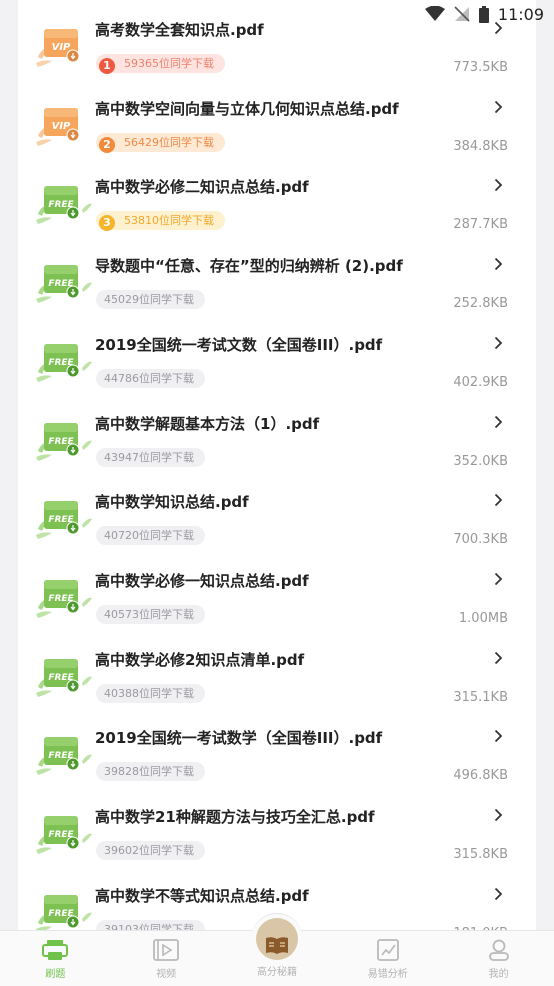 The image size is (554, 986). What do you see at coordinates (166, 974) in the screenshot?
I see `nav-label-video: 视频` at bounding box center [166, 974].